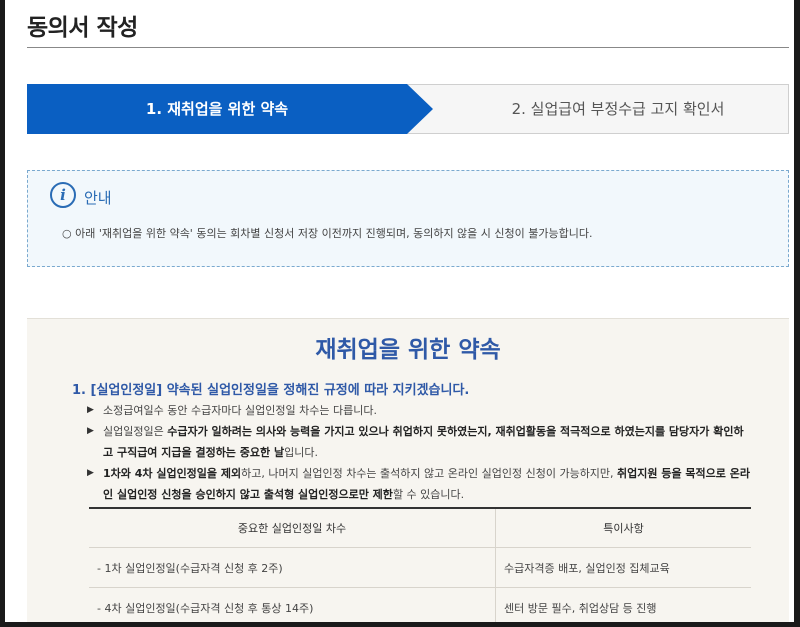  I want to click on title-divider, so click(408, 47).